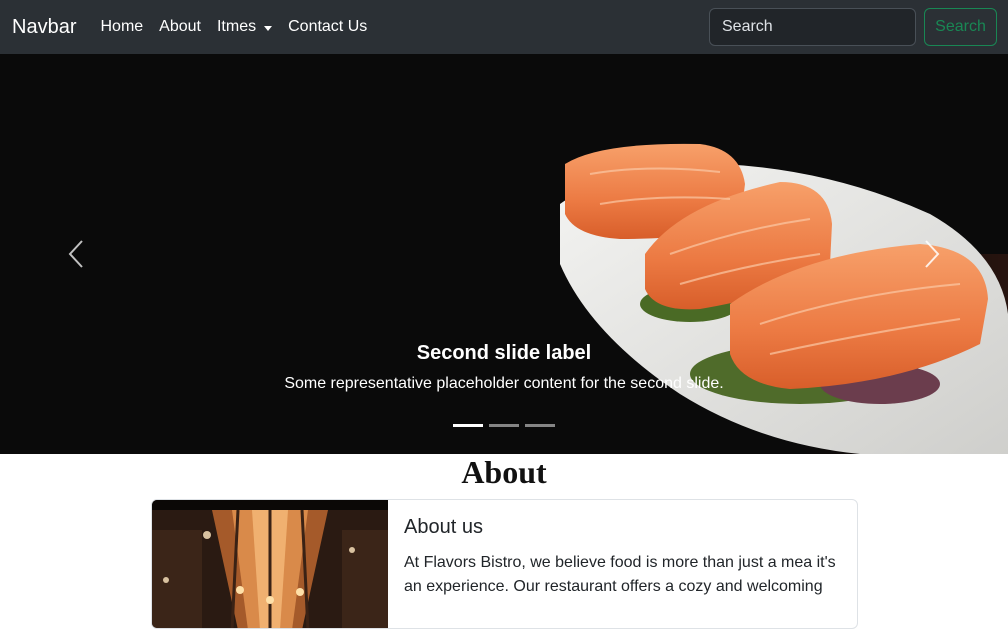 This screenshot has height=629, width=1008. I want to click on carousel-next-button, so click(932, 254).